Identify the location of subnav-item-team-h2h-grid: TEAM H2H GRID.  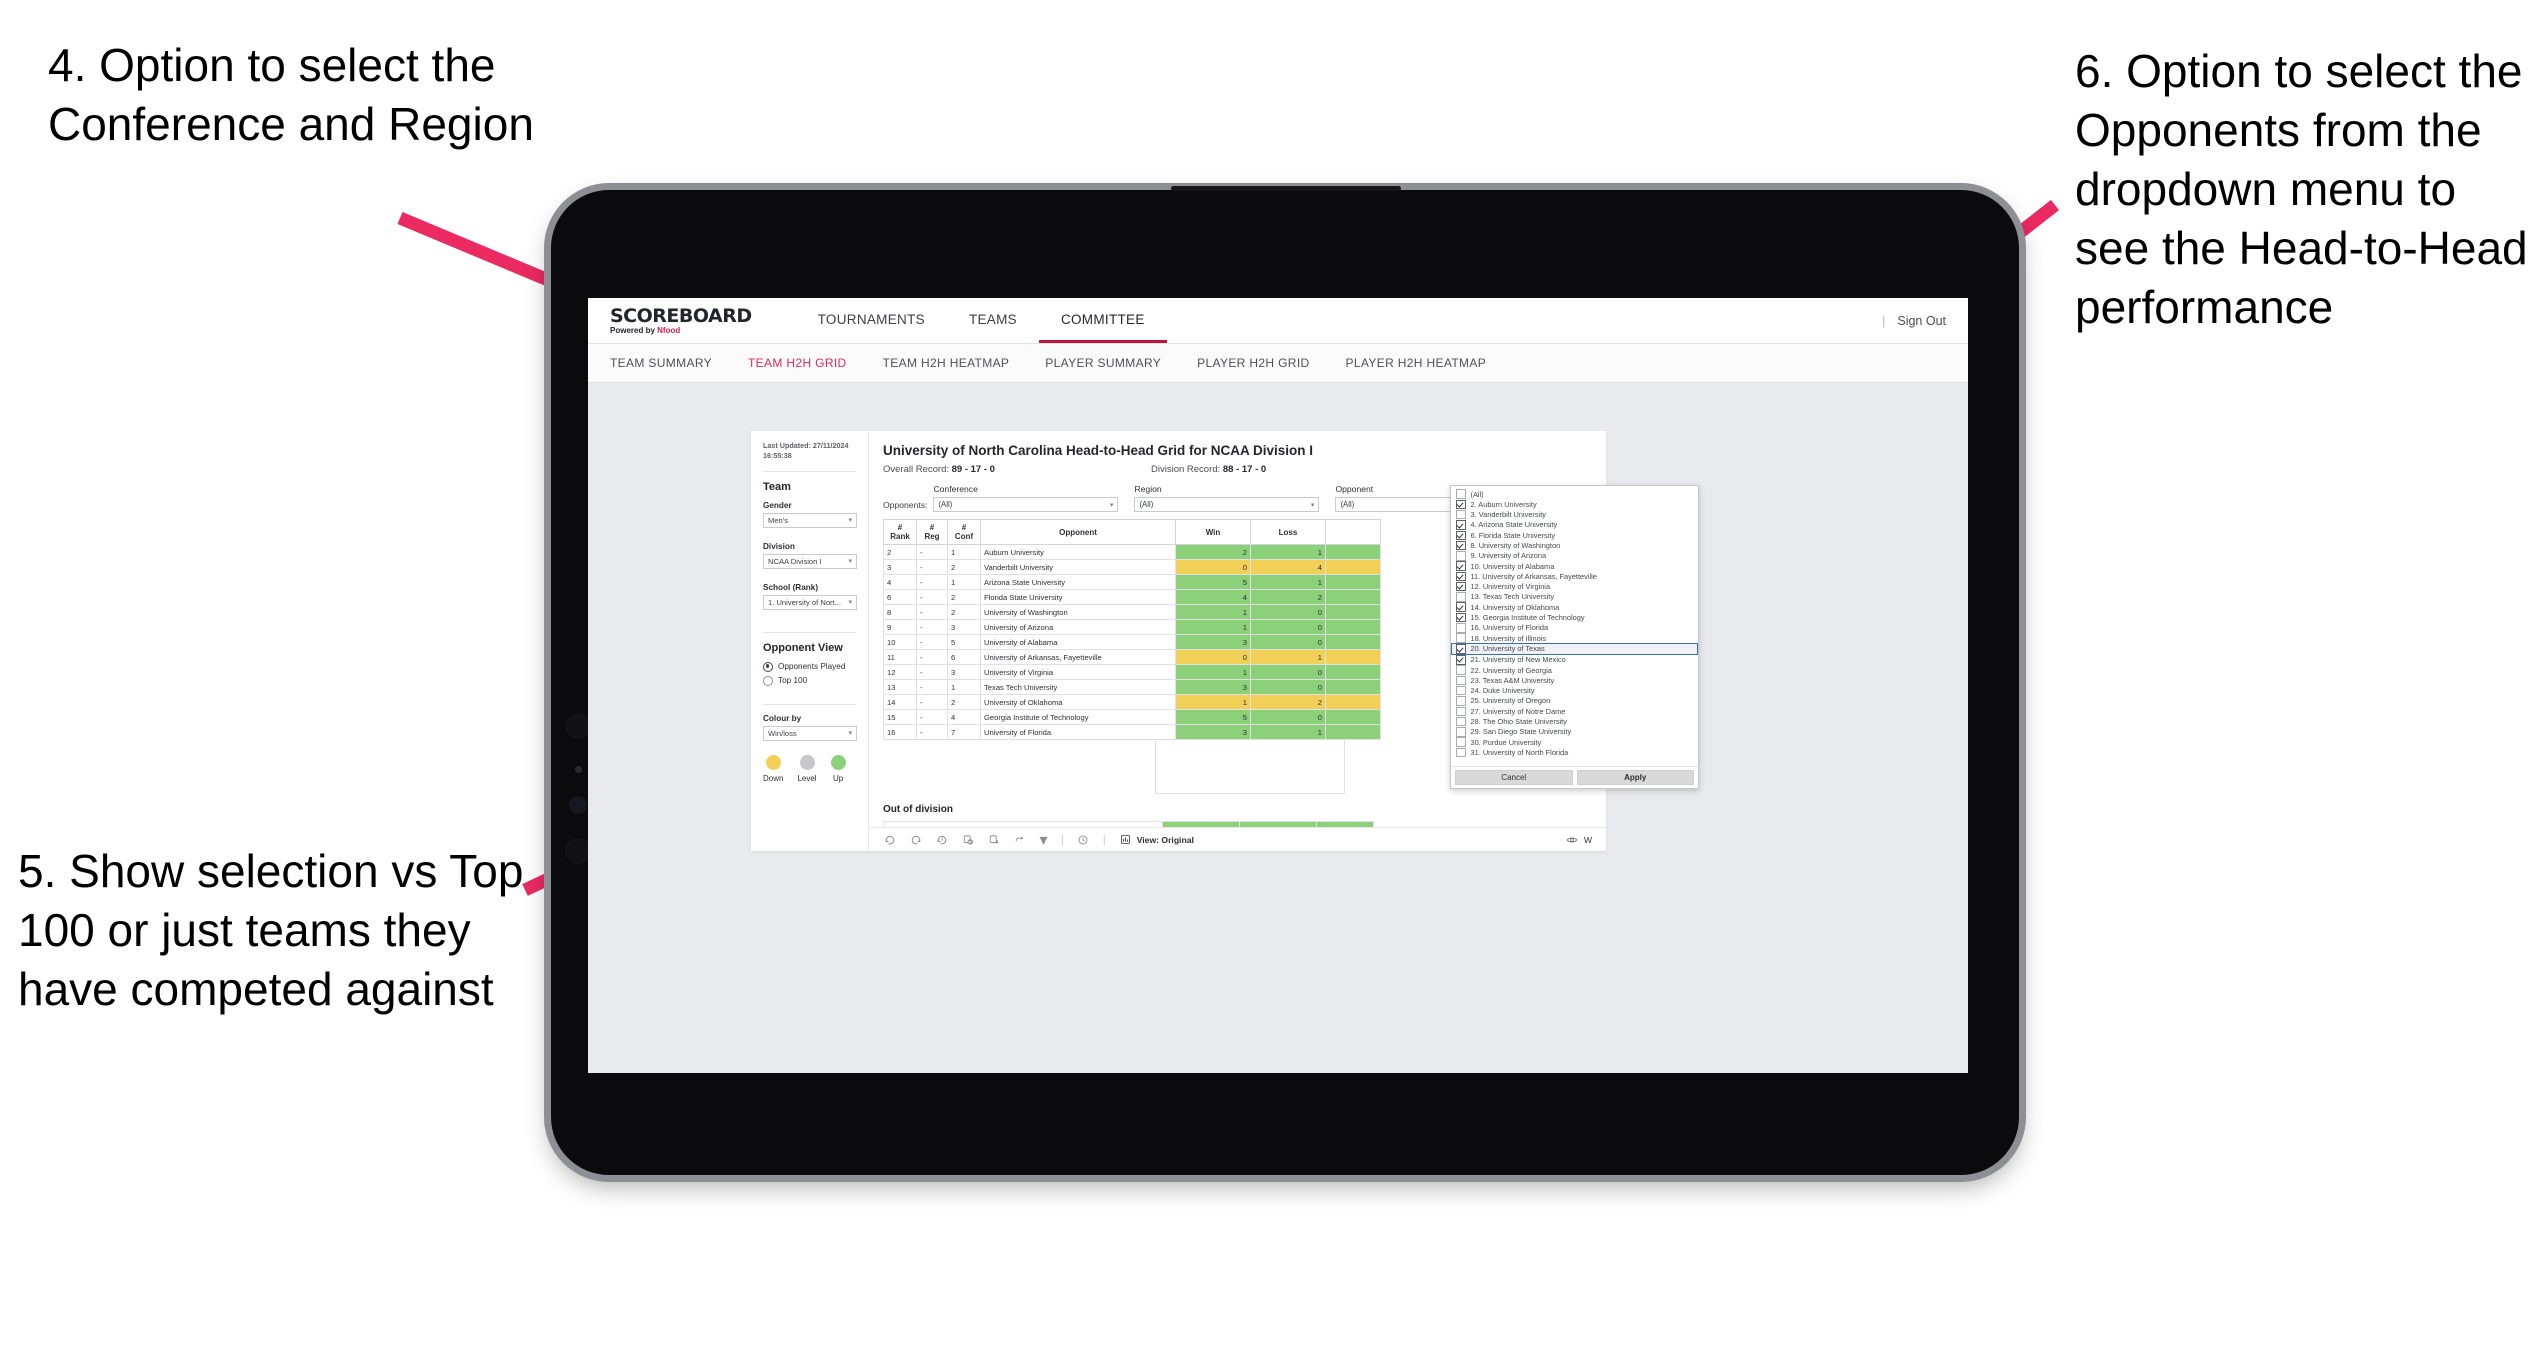
(797, 363).